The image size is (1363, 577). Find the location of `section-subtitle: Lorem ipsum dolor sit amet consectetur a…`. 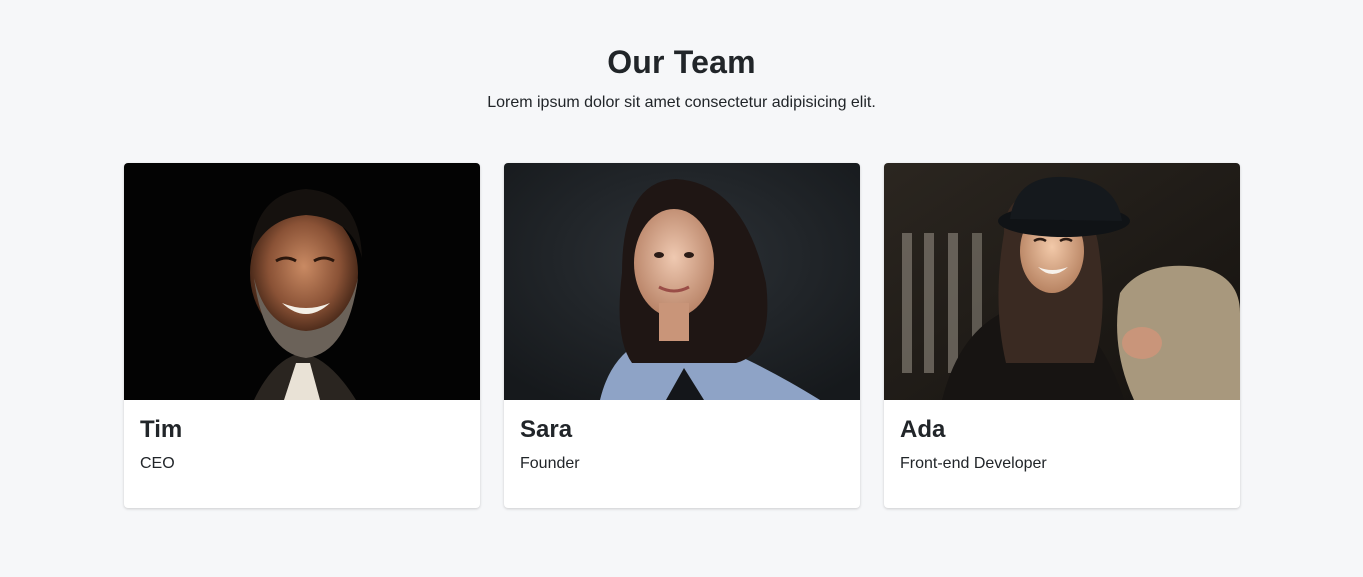

section-subtitle: Lorem ipsum dolor sit amet consectetur a… is located at coordinates (681, 102).